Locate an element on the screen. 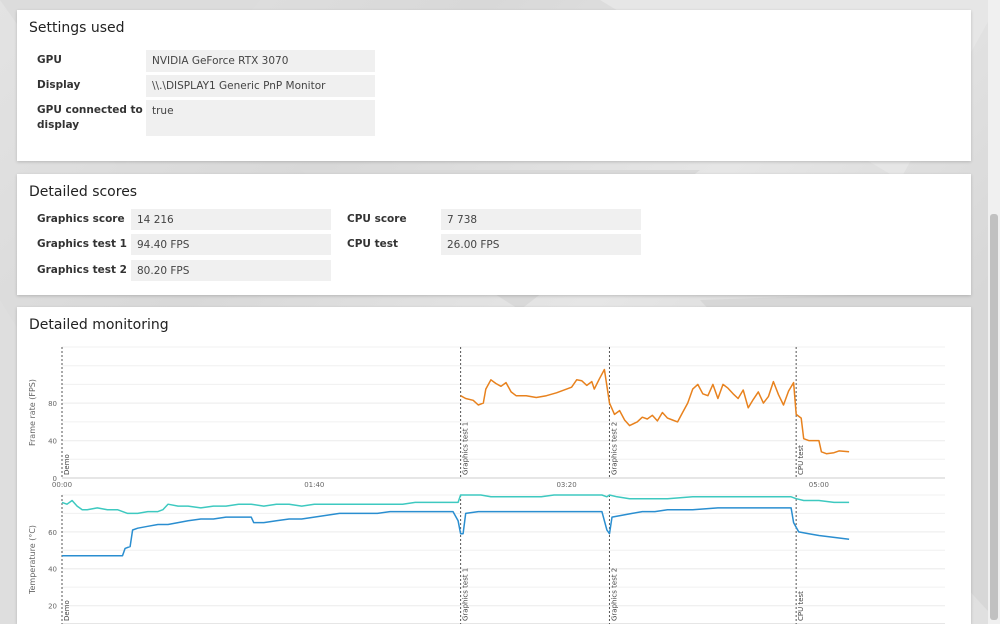 The width and height of the screenshot is (1000, 624). y-tick-label: 80 is located at coordinates (52, 404).